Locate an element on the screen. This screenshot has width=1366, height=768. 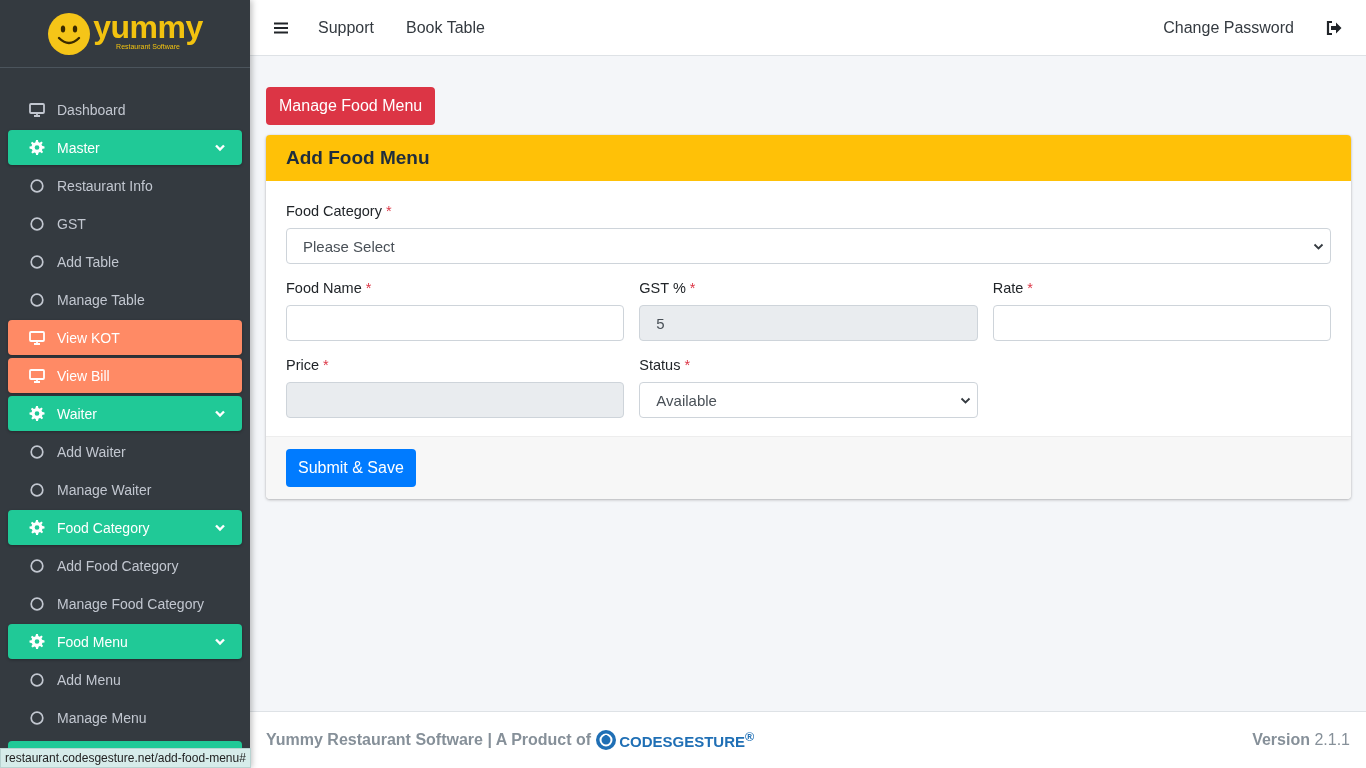
footer-text: Yummy Restaurant Software | A Product of is located at coordinates (429, 740).